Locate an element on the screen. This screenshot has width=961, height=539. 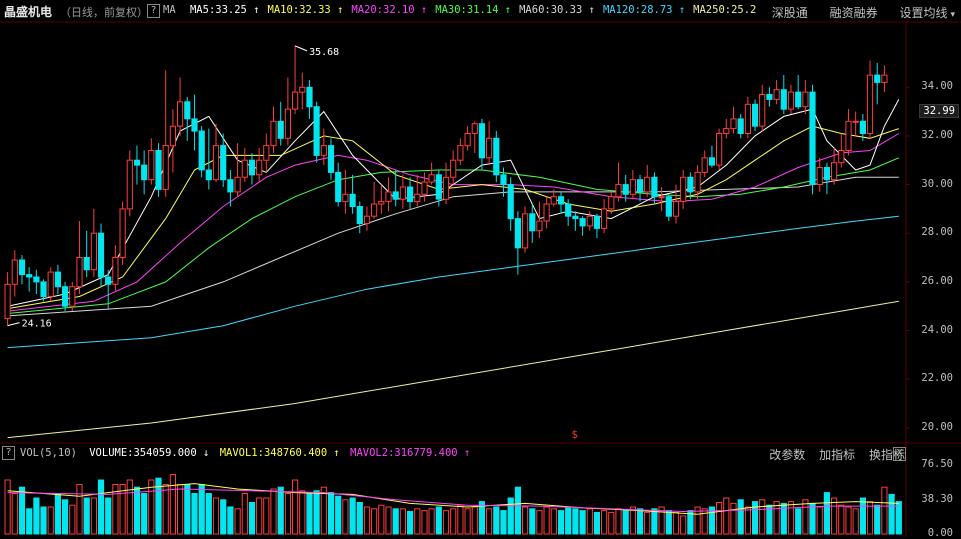
low-label: 24.16 is located at coordinates (37, 324).